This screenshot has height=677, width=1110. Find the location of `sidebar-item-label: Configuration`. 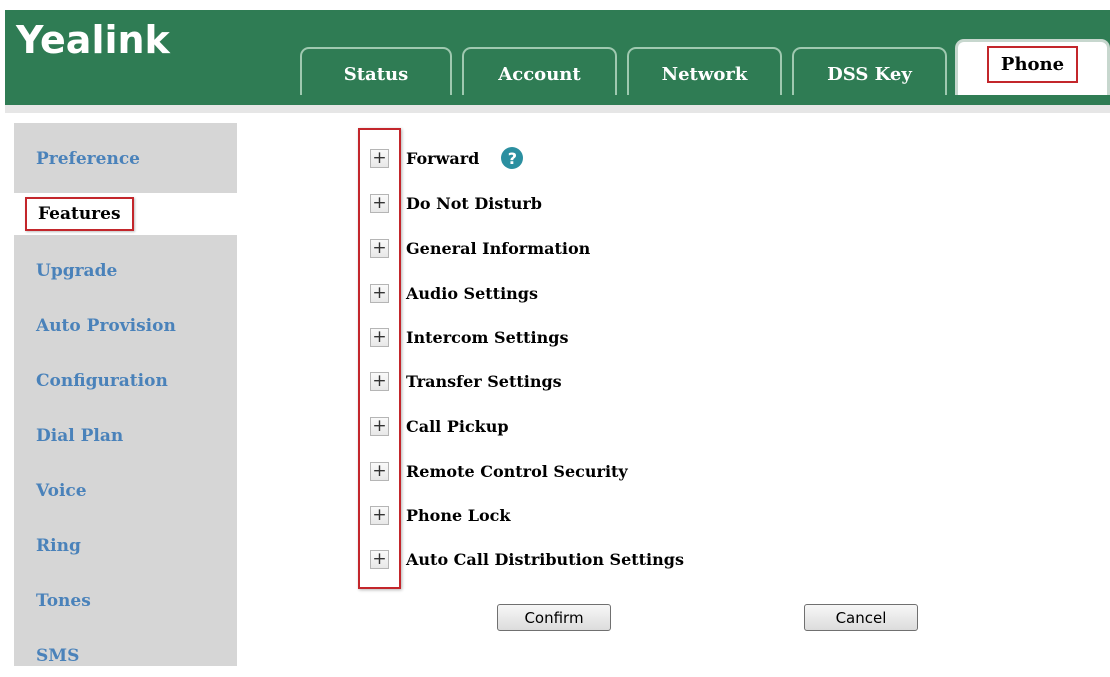

sidebar-item-label: Configuration is located at coordinates (102, 381).